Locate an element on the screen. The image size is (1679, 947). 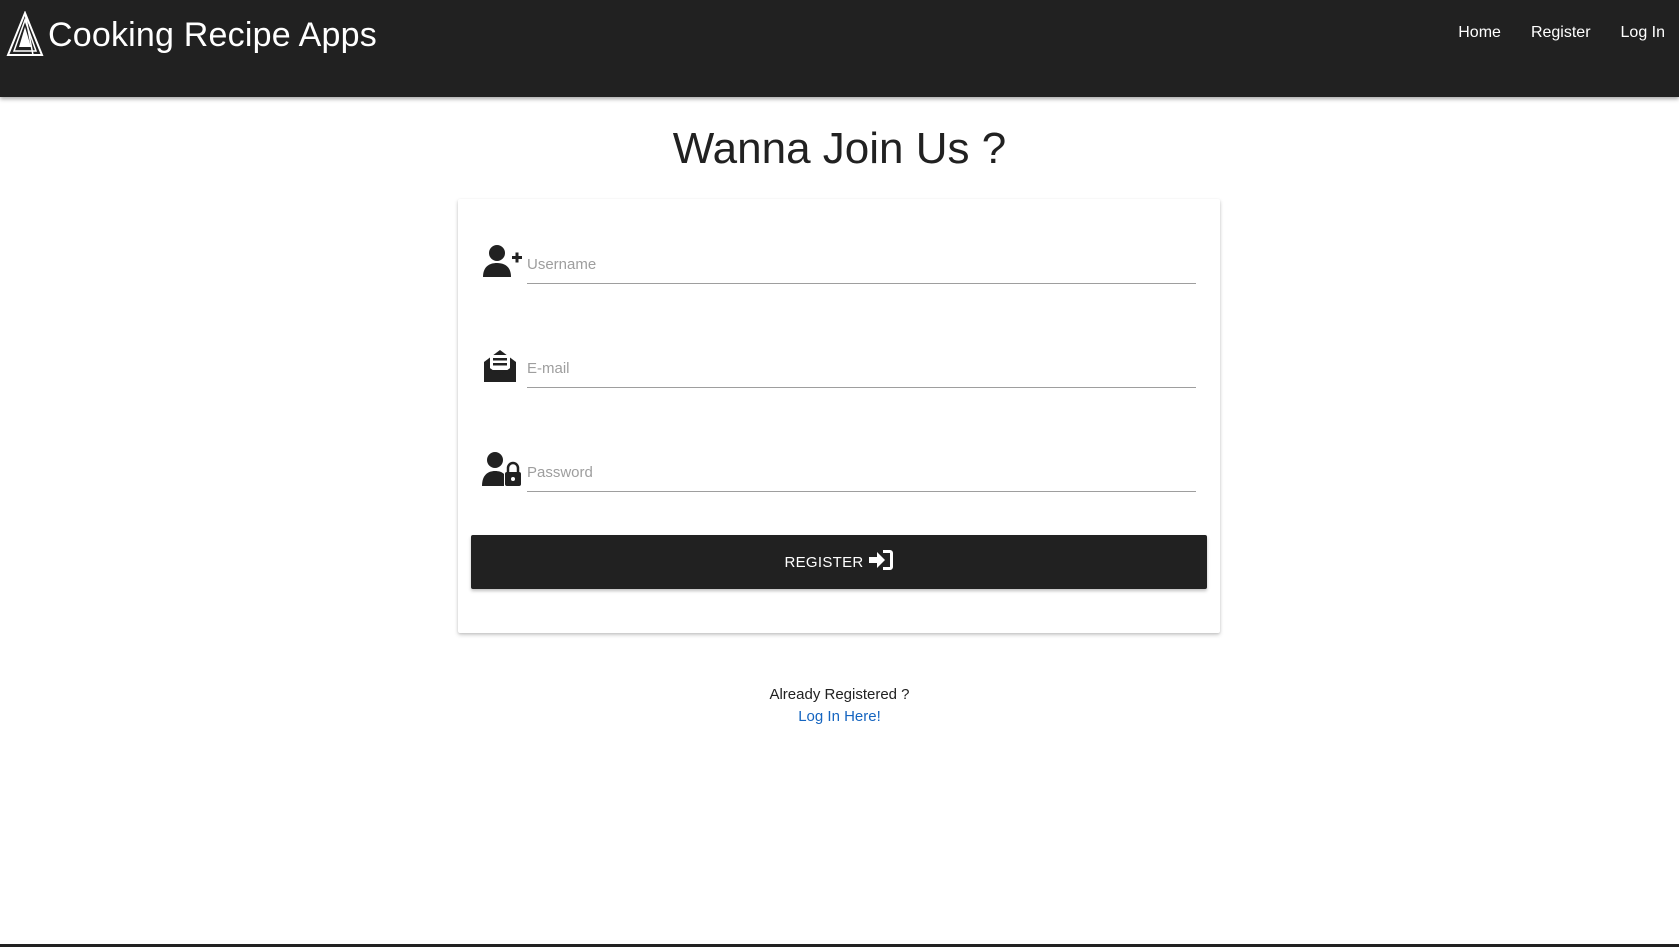
brand-link: Cooking Recipe Apps is located at coordinates (191, 35).